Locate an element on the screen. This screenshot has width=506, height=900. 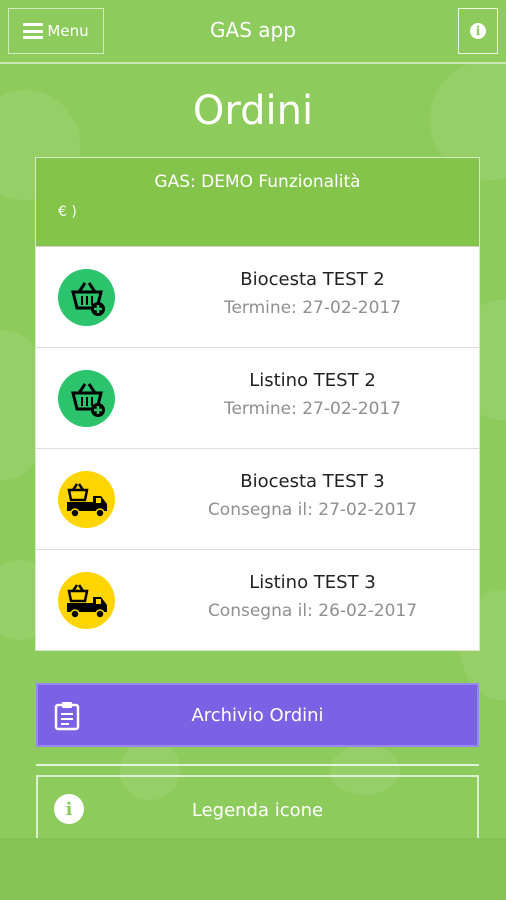
order-row: Listino TEST 2 Termine: 27-02-2017 is located at coordinates (257, 398).